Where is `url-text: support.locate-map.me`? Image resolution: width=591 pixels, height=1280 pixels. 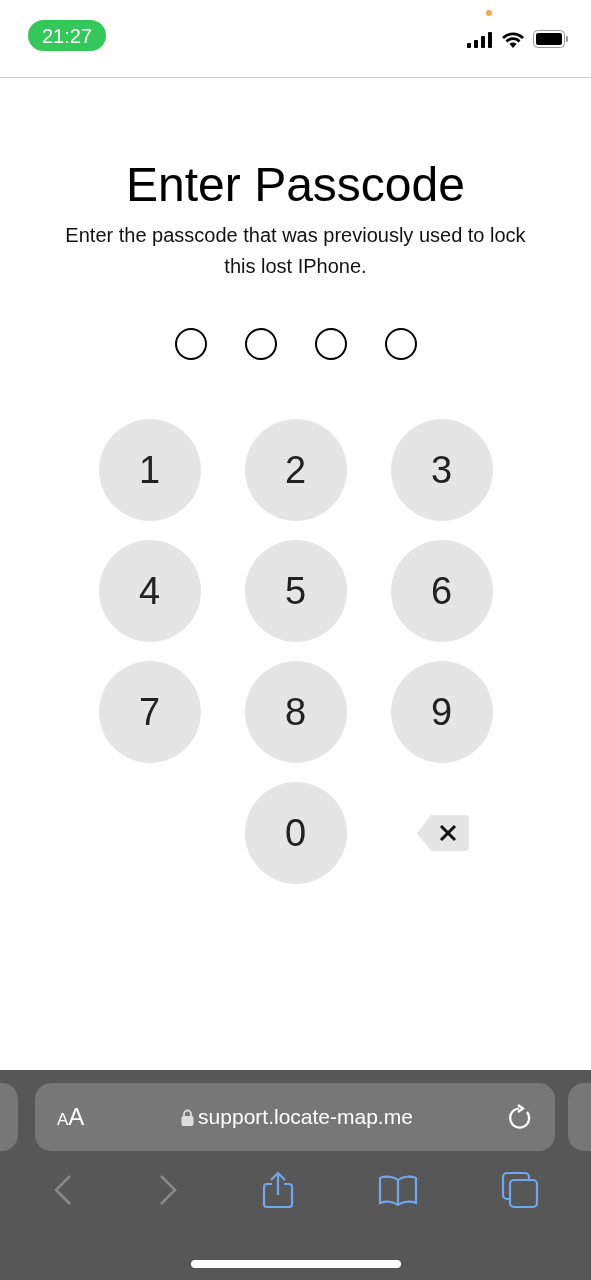
url-text: support.locate-map.me is located at coordinates (305, 1117).